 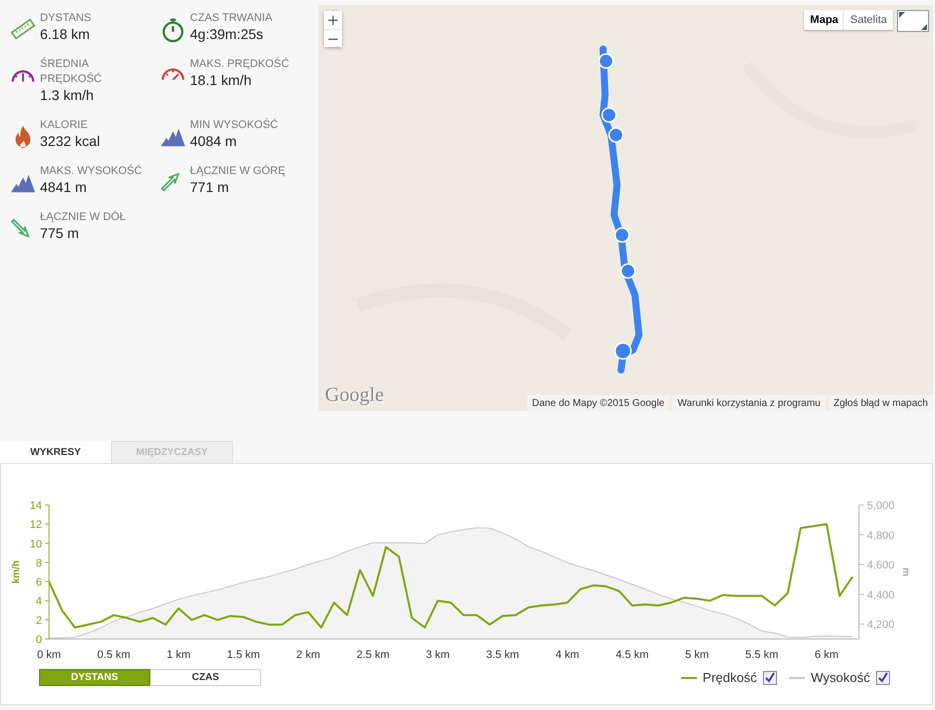 What do you see at coordinates (243, 655) in the screenshot?
I see `x-tick-label: 1.5 km` at bounding box center [243, 655].